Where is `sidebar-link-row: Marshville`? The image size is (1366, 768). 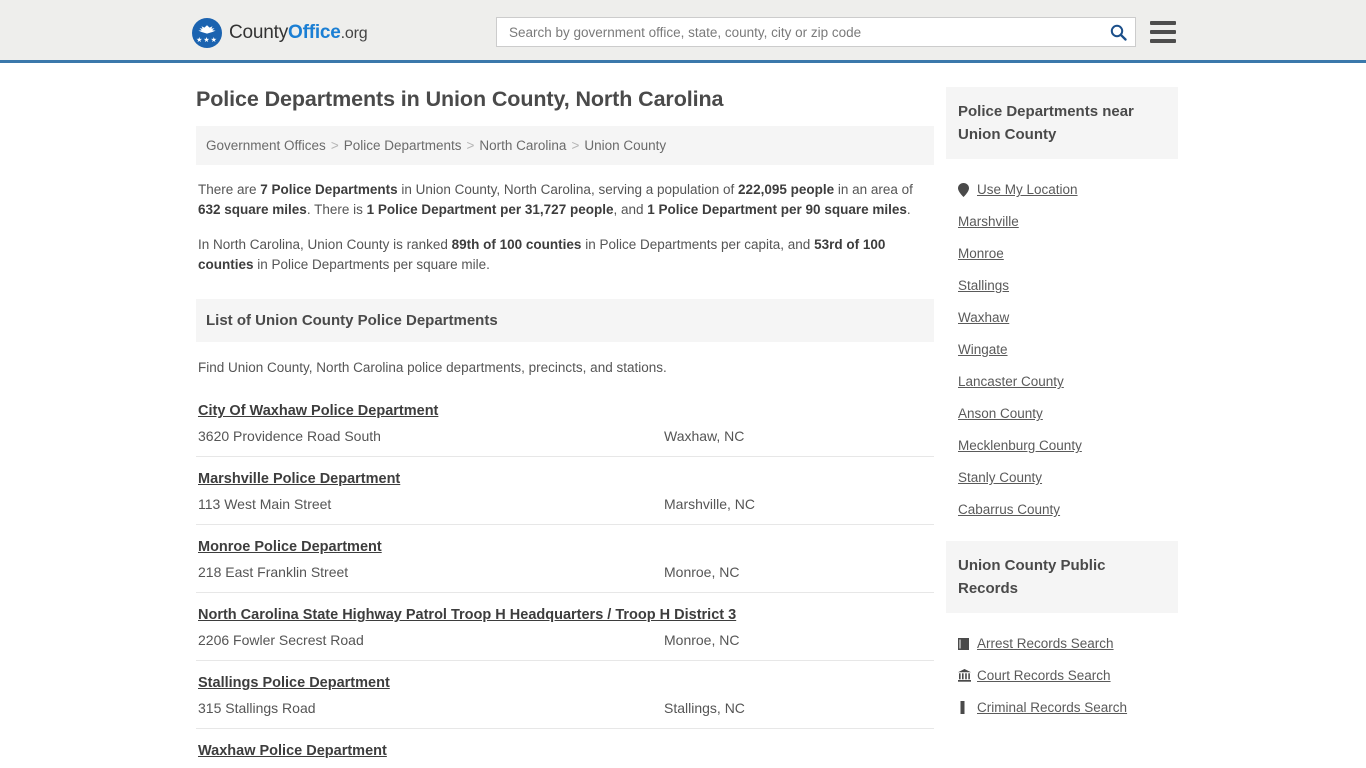
sidebar-link-row: Marshville is located at coordinates (1068, 221).